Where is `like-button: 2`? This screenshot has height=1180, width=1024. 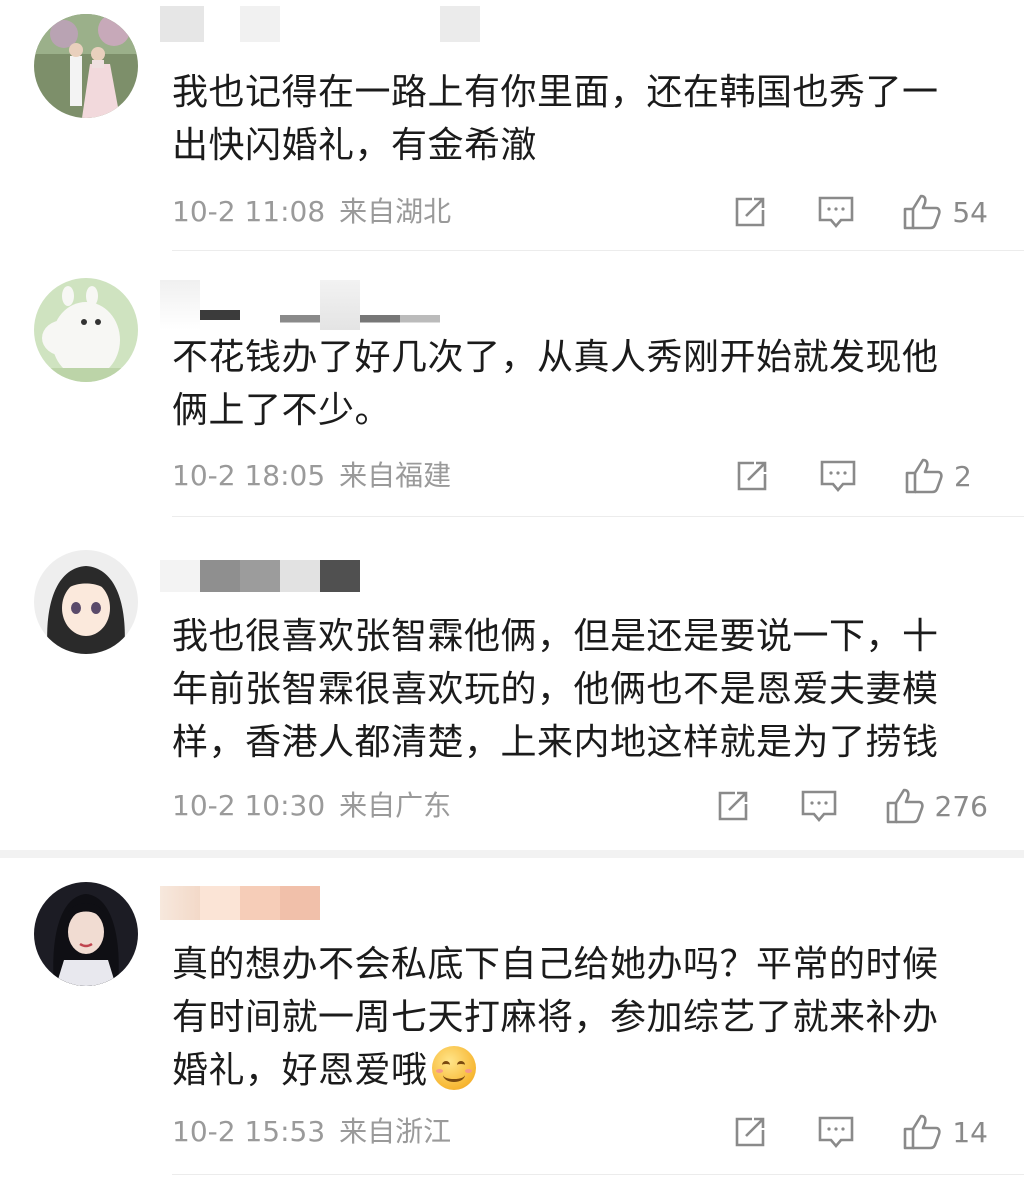
like-button: 2 is located at coordinates (946, 476).